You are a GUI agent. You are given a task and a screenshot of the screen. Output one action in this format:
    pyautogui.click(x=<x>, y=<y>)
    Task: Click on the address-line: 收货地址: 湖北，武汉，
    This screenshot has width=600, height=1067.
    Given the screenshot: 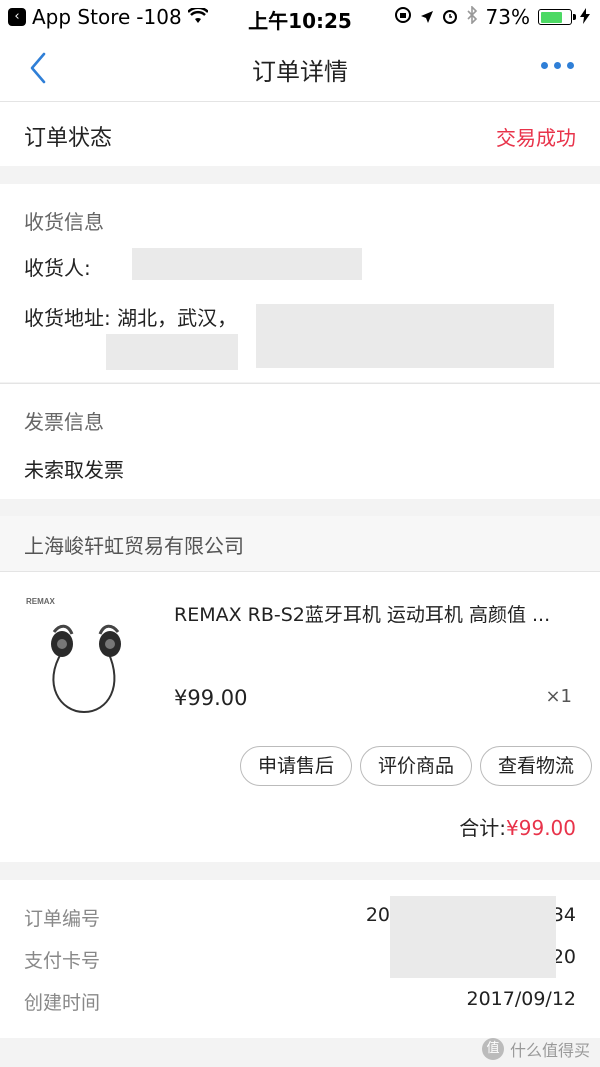 What is the action you would take?
    pyautogui.click(x=130, y=316)
    